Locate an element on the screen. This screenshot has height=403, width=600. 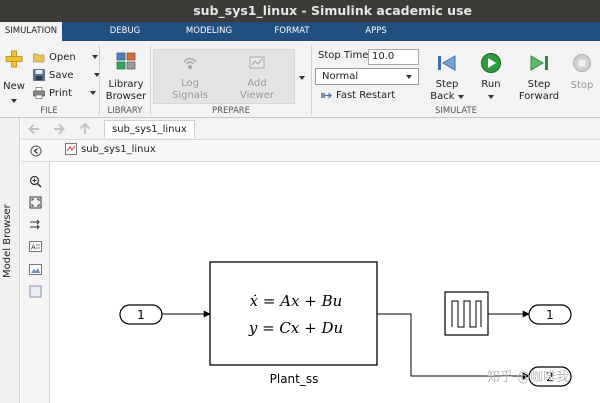
address-bar: sub_sys1_linux is located at coordinates (310, 151).